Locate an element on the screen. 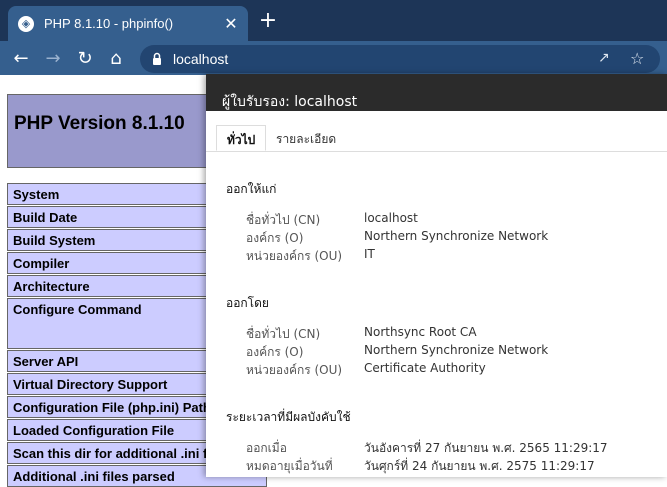 The image size is (667, 487). dialog-header: ผู้ใบรับรอง: localhost is located at coordinates (436, 92).